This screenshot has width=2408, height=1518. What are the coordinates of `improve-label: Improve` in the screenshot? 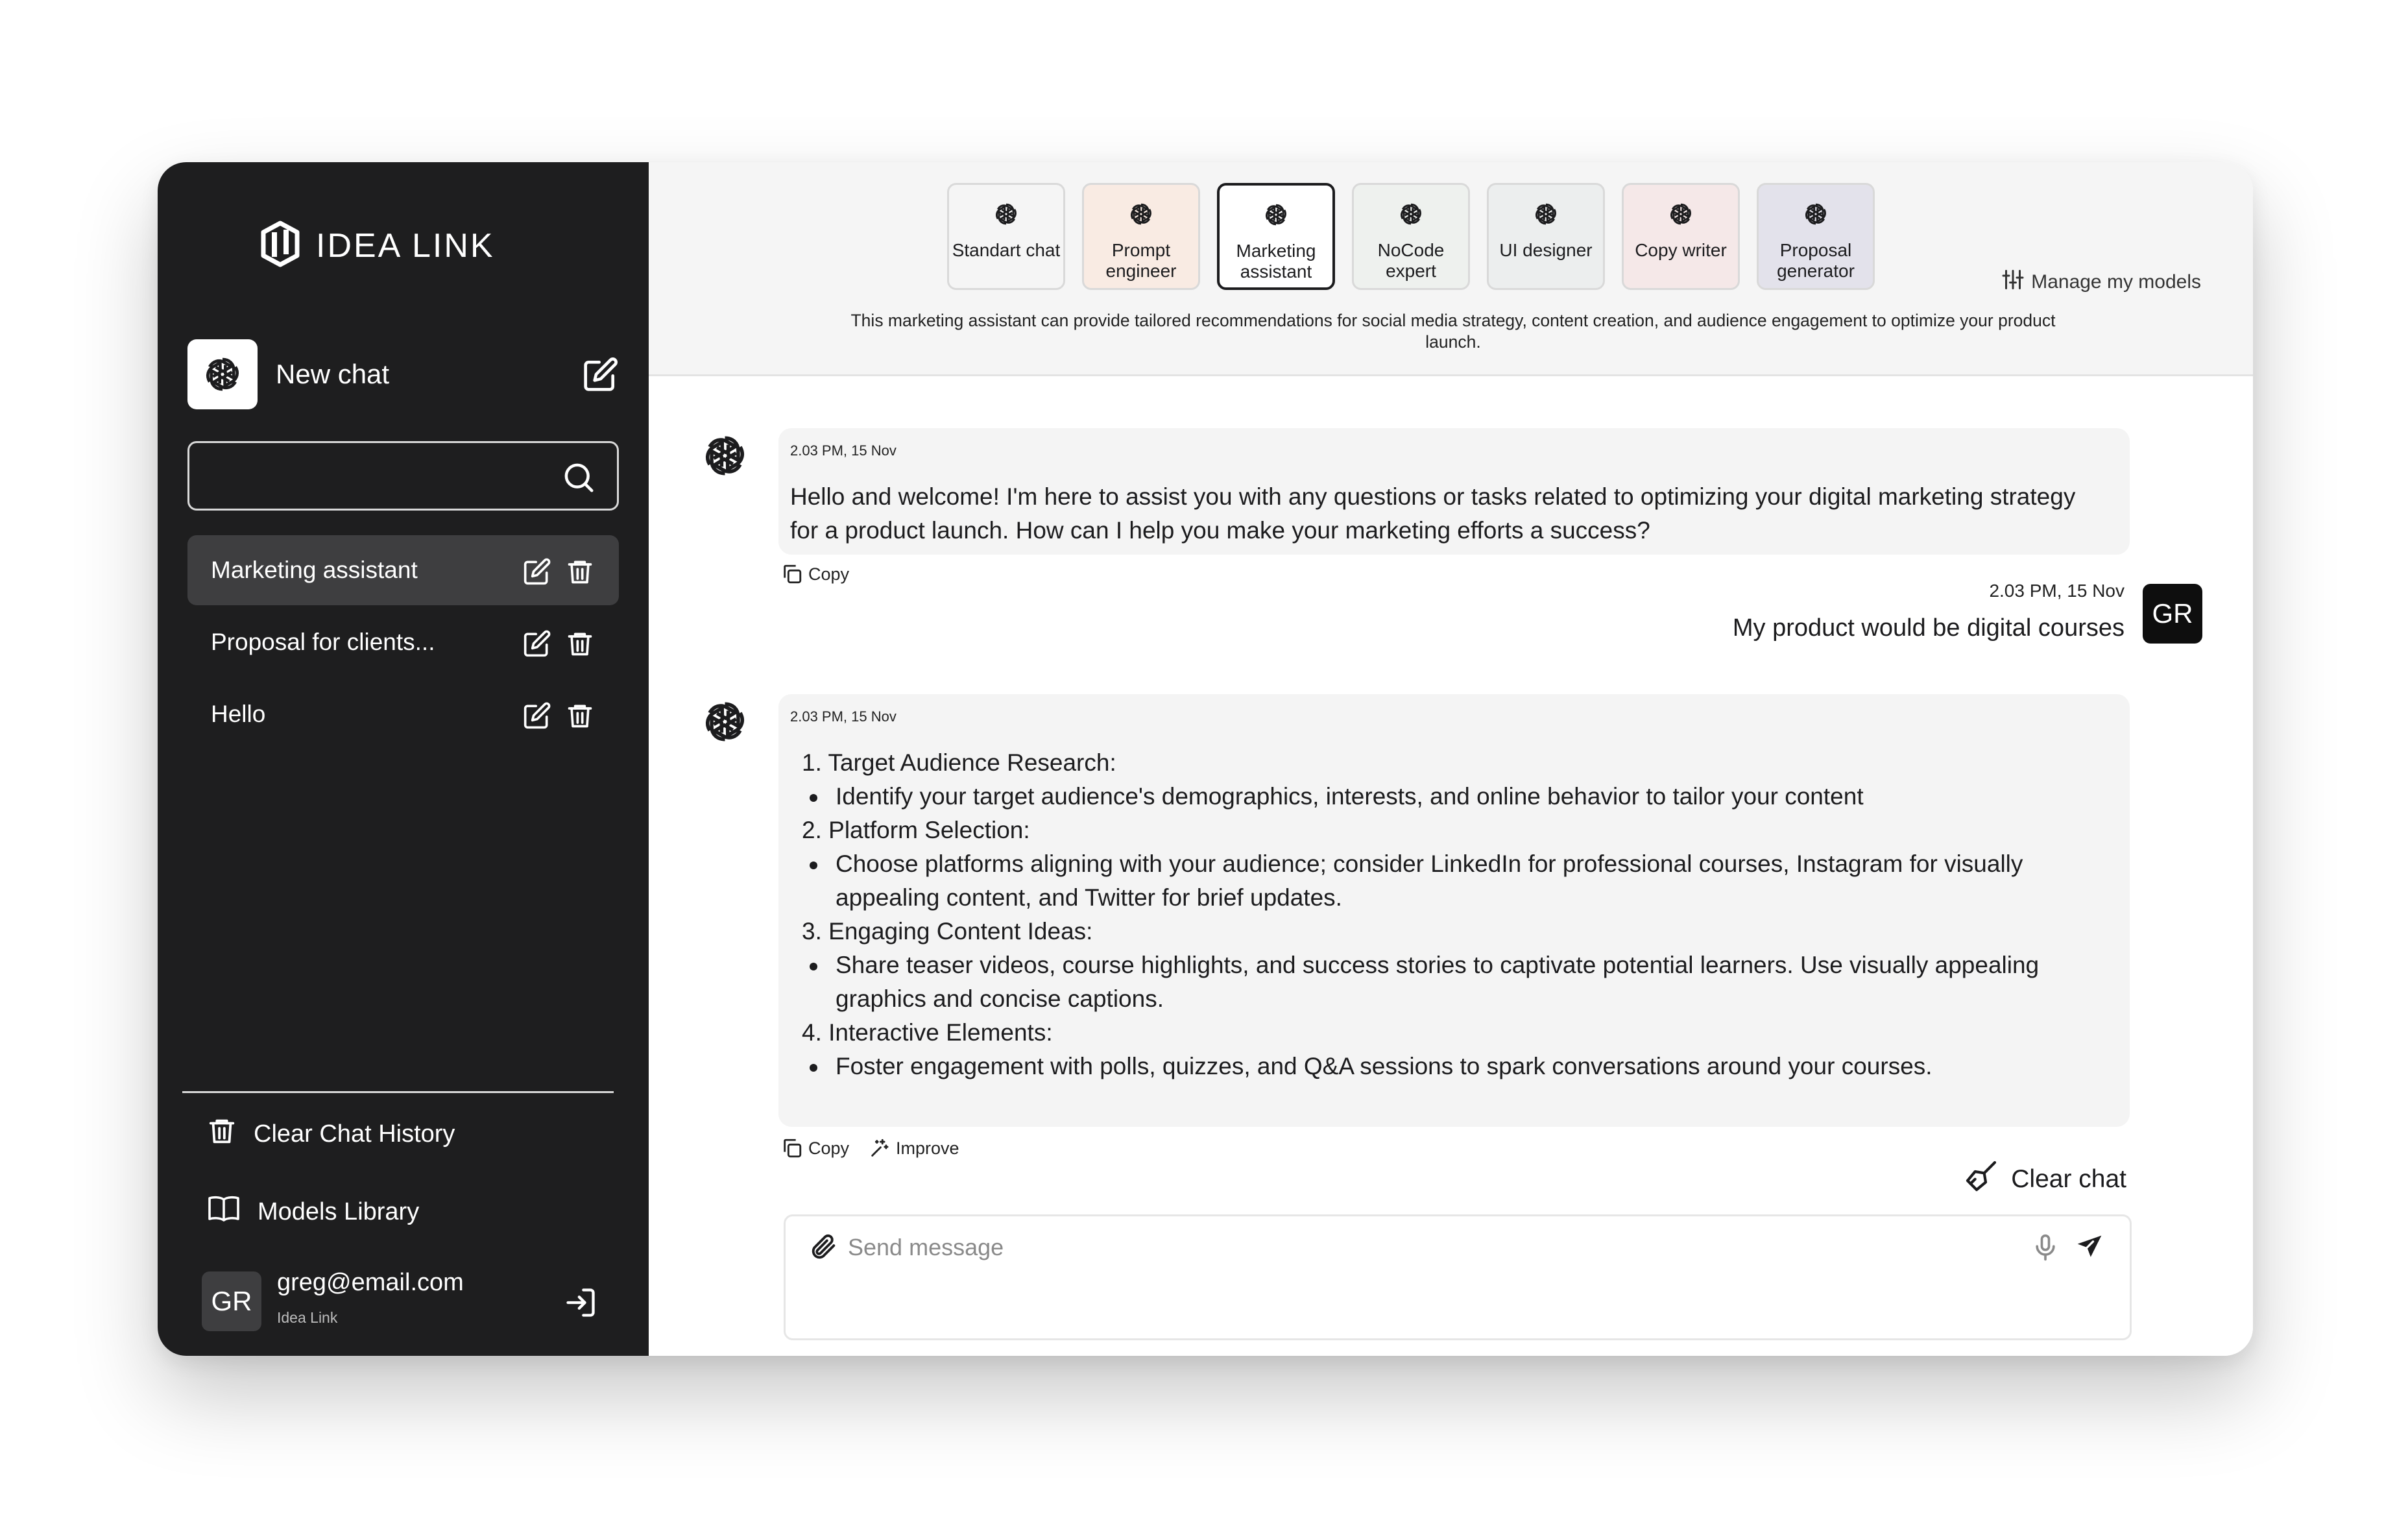 It's located at (927, 1148).